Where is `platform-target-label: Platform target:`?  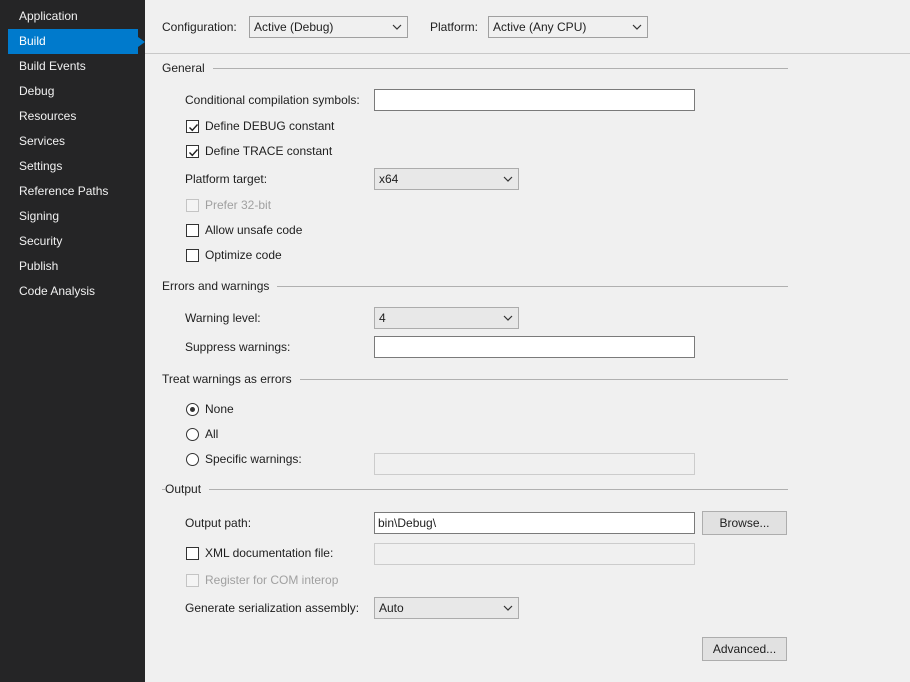
platform-target-label: Platform target: is located at coordinates (226, 179).